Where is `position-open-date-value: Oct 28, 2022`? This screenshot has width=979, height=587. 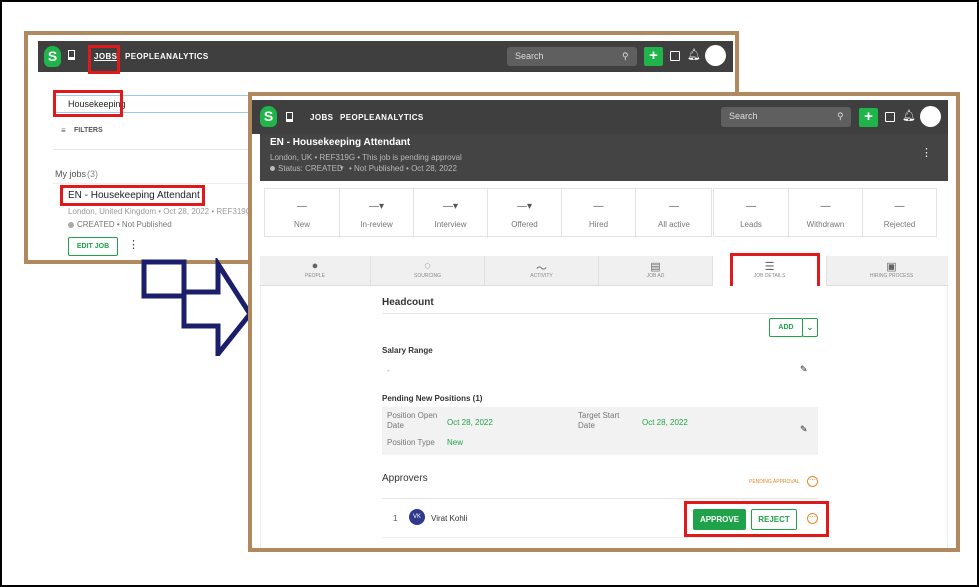 position-open-date-value: Oct 28, 2022 is located at coordinates (470, 422).